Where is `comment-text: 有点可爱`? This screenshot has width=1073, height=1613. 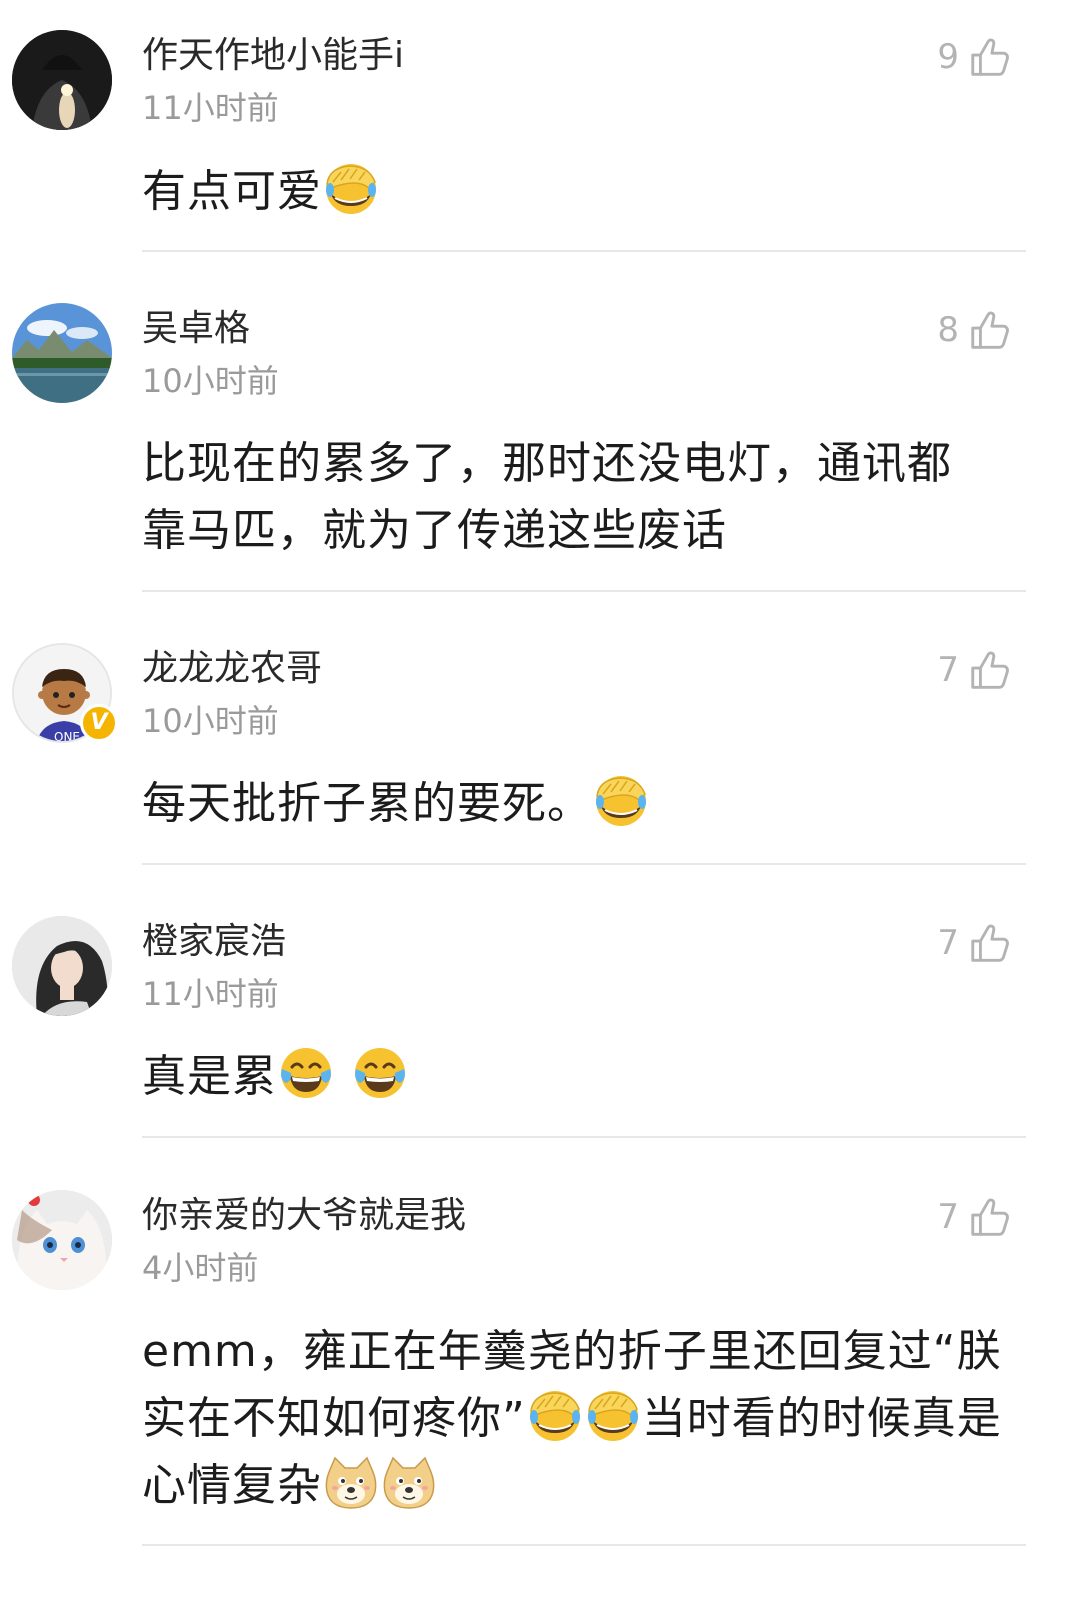 comment-text: 有点可爱 is located at coordinates (587, 191).